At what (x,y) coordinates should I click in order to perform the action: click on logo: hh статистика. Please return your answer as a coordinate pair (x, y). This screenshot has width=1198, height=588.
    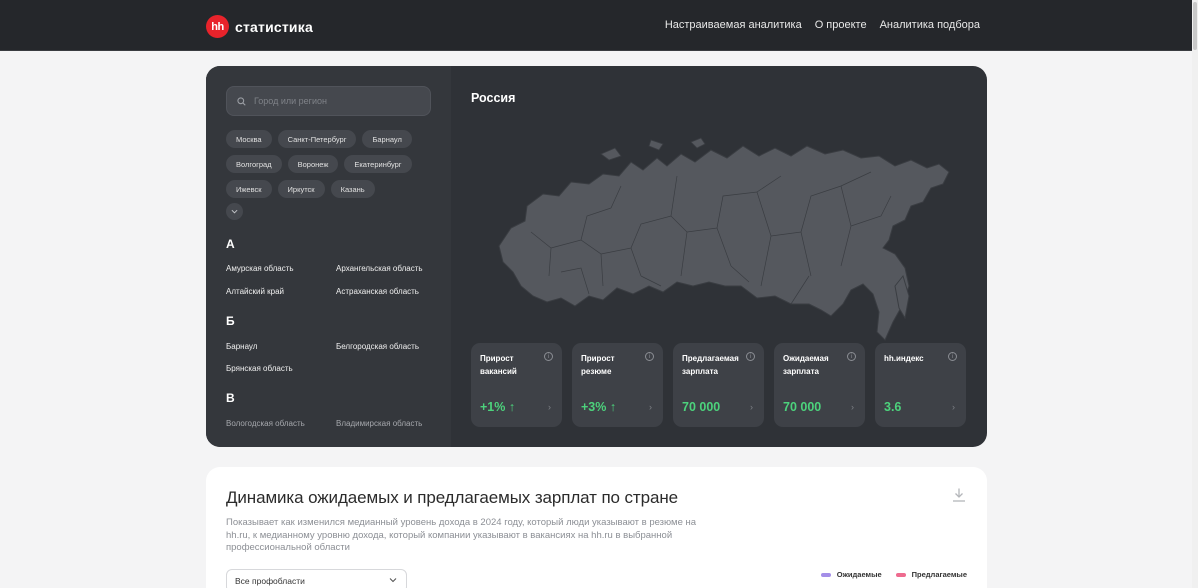
    Looking at the image, I should click on (259, 26).